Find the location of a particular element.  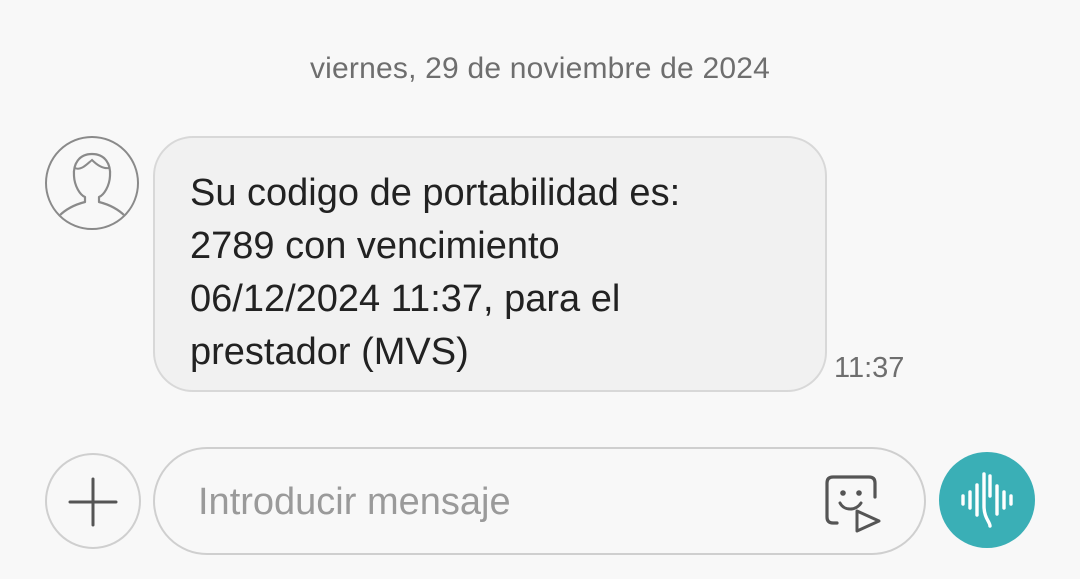

message-input-container is located at coordinates (539, 501).